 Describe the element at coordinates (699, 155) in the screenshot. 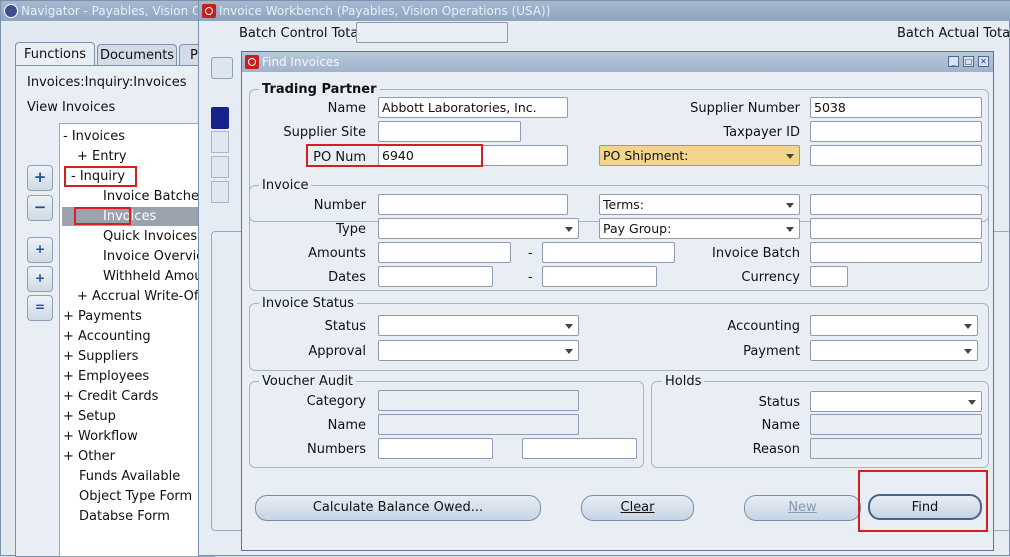

I see `po-shipment-select: PO Shipment:` at that location.